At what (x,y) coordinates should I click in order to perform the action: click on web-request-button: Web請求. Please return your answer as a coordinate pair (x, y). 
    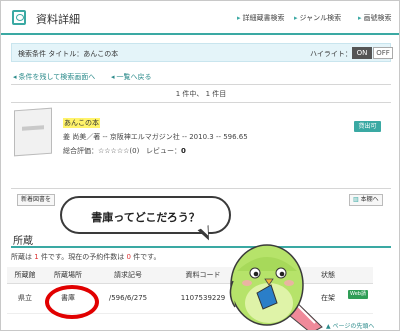
    Looking at the image, I should click on (358, 298).